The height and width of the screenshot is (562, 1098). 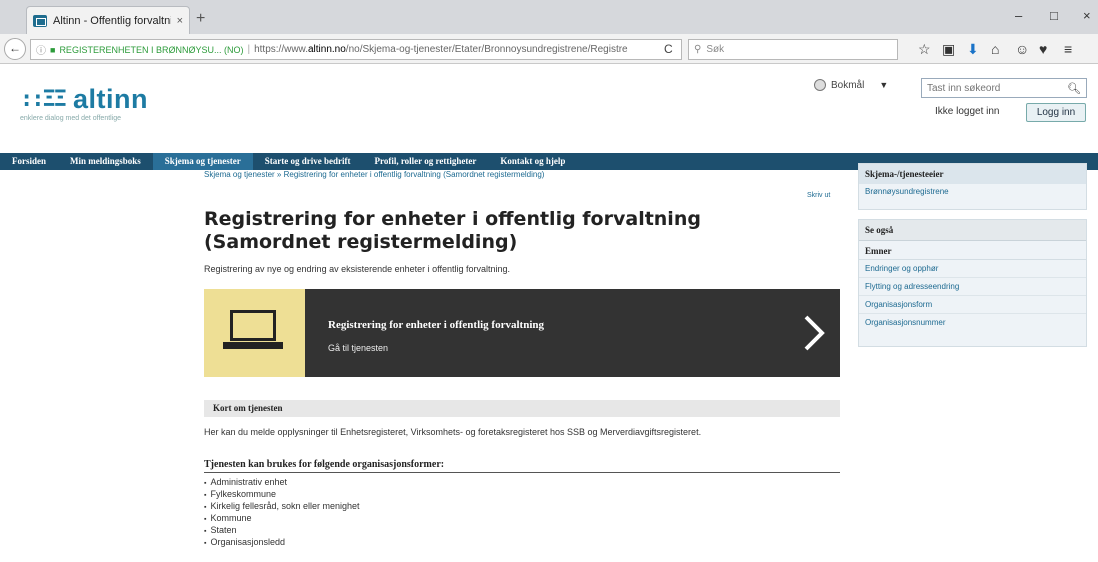 What do you see at coordinates (715, 49) in the screenshot?
I see `browser-search-placeholder: Søk` at bounding box center [715, 49].